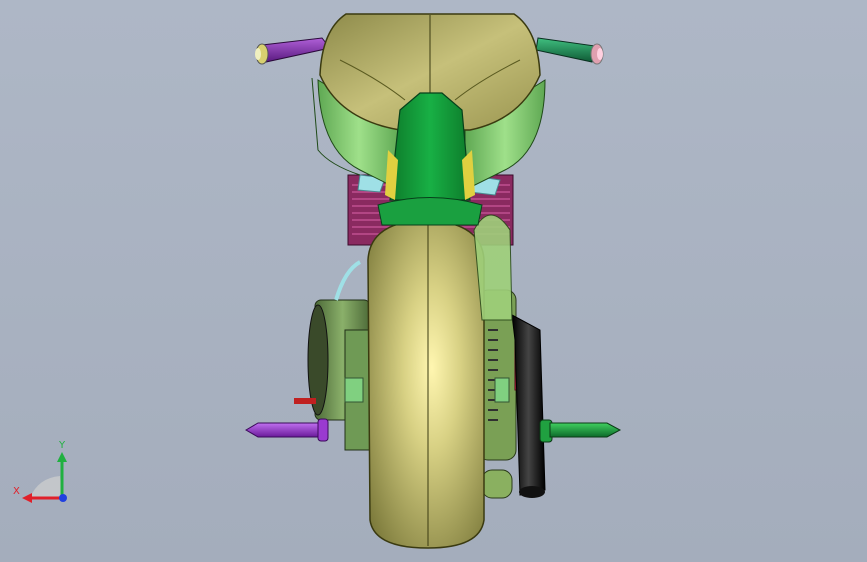 The width and height of the screenshot is (867, 562). I want to click on axis-triad-icon, so click(44, 477).